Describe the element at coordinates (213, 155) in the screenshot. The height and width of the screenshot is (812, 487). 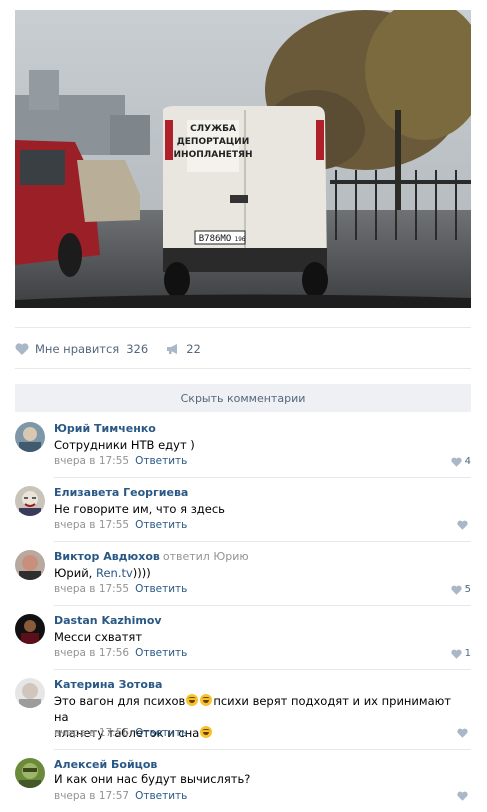
I see `van-text-line3: ИНОПЛАНЕТЯН` at that location.